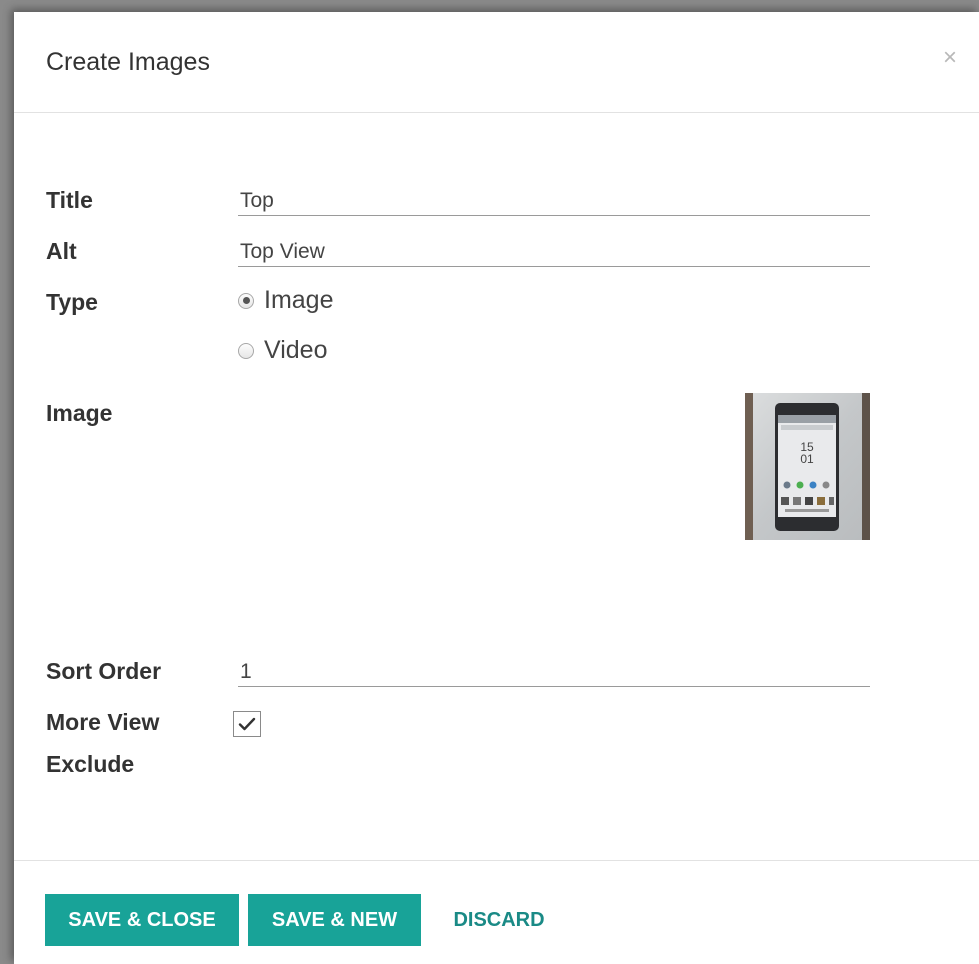  I want to click on dialog-header: Create Images ×, so click(496, 62).